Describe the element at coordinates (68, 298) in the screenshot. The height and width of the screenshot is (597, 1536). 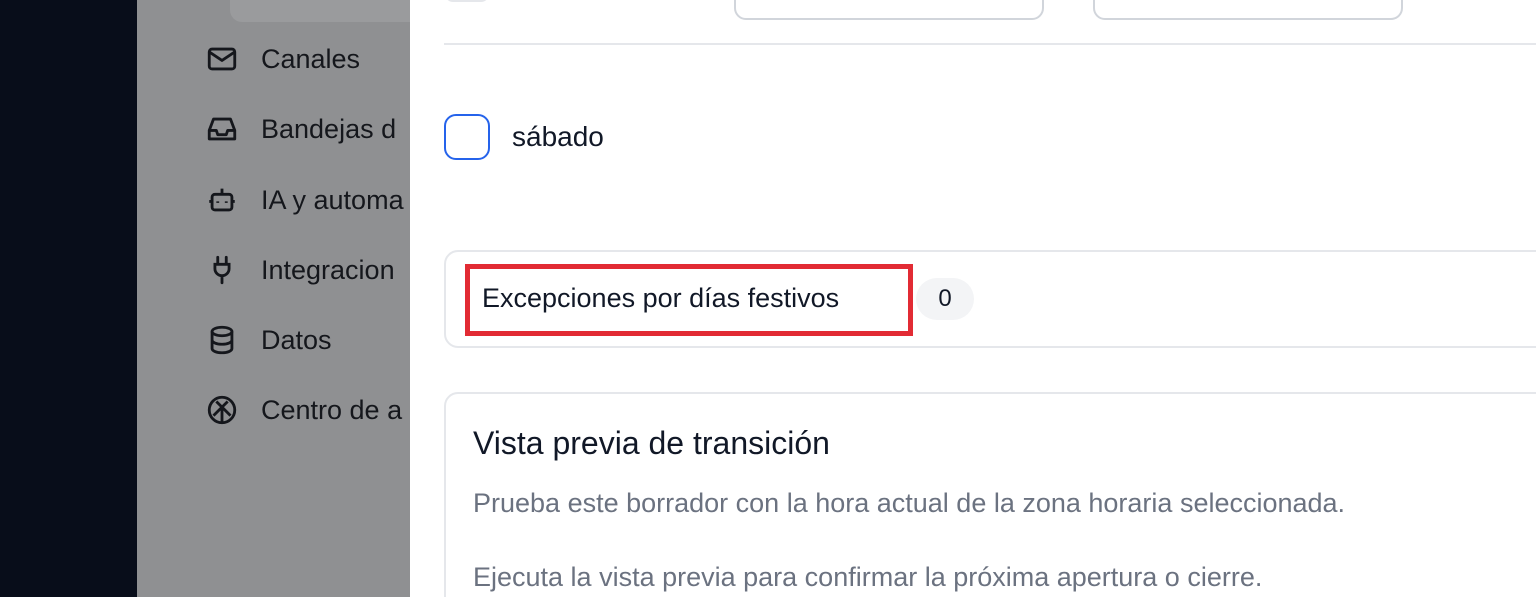
I see `left-rail` at that location.